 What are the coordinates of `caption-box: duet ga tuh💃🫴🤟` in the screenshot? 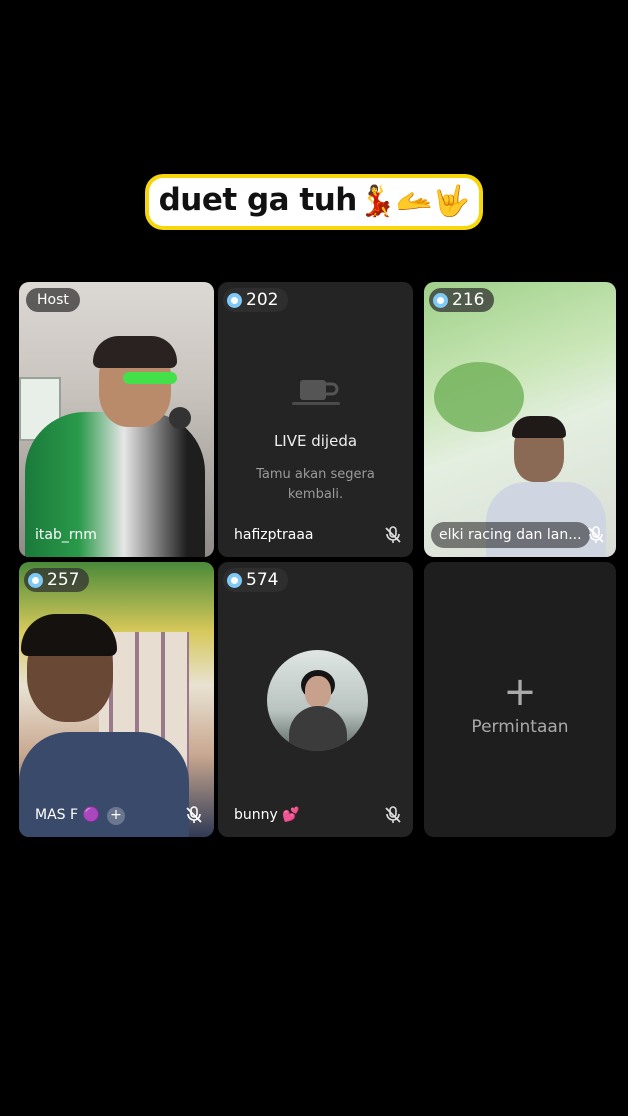 It's located at (314, 202).